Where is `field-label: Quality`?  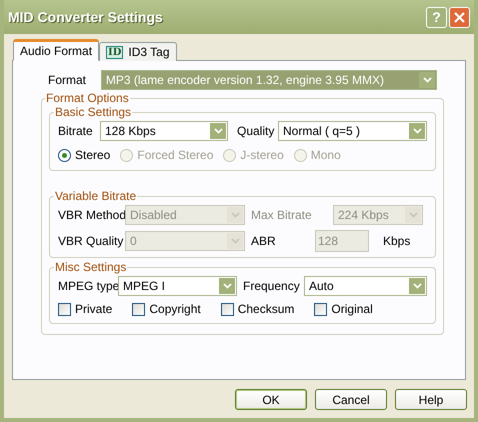 field-label: Quality is located at coordinates (256, 131).